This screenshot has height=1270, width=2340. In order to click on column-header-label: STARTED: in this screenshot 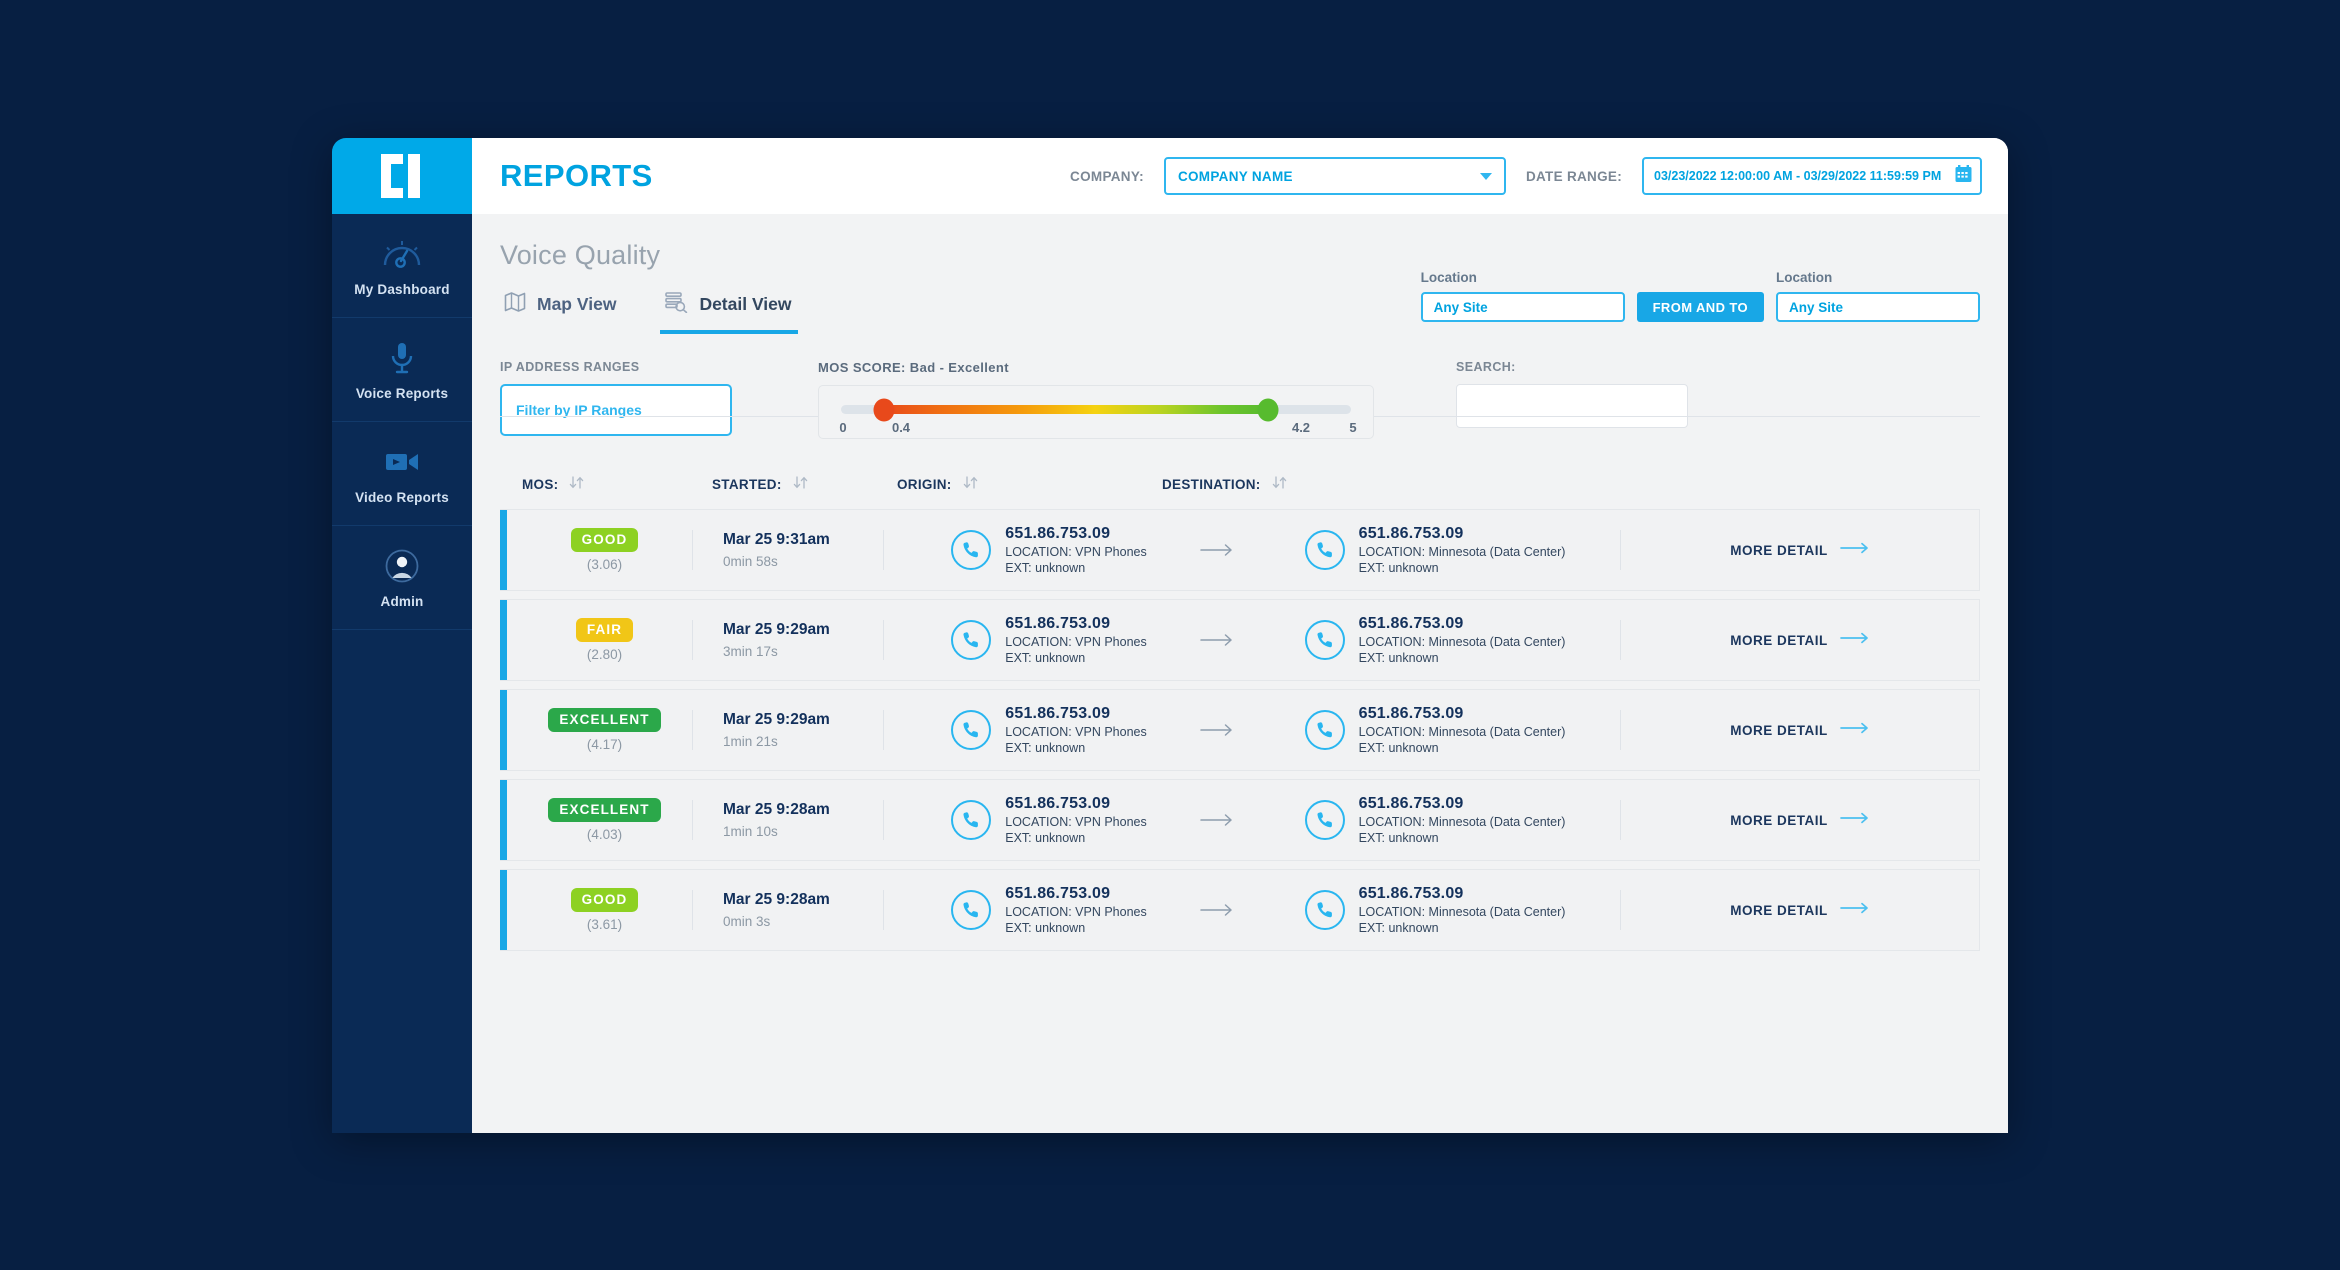, I will do `click(747, 484)`.